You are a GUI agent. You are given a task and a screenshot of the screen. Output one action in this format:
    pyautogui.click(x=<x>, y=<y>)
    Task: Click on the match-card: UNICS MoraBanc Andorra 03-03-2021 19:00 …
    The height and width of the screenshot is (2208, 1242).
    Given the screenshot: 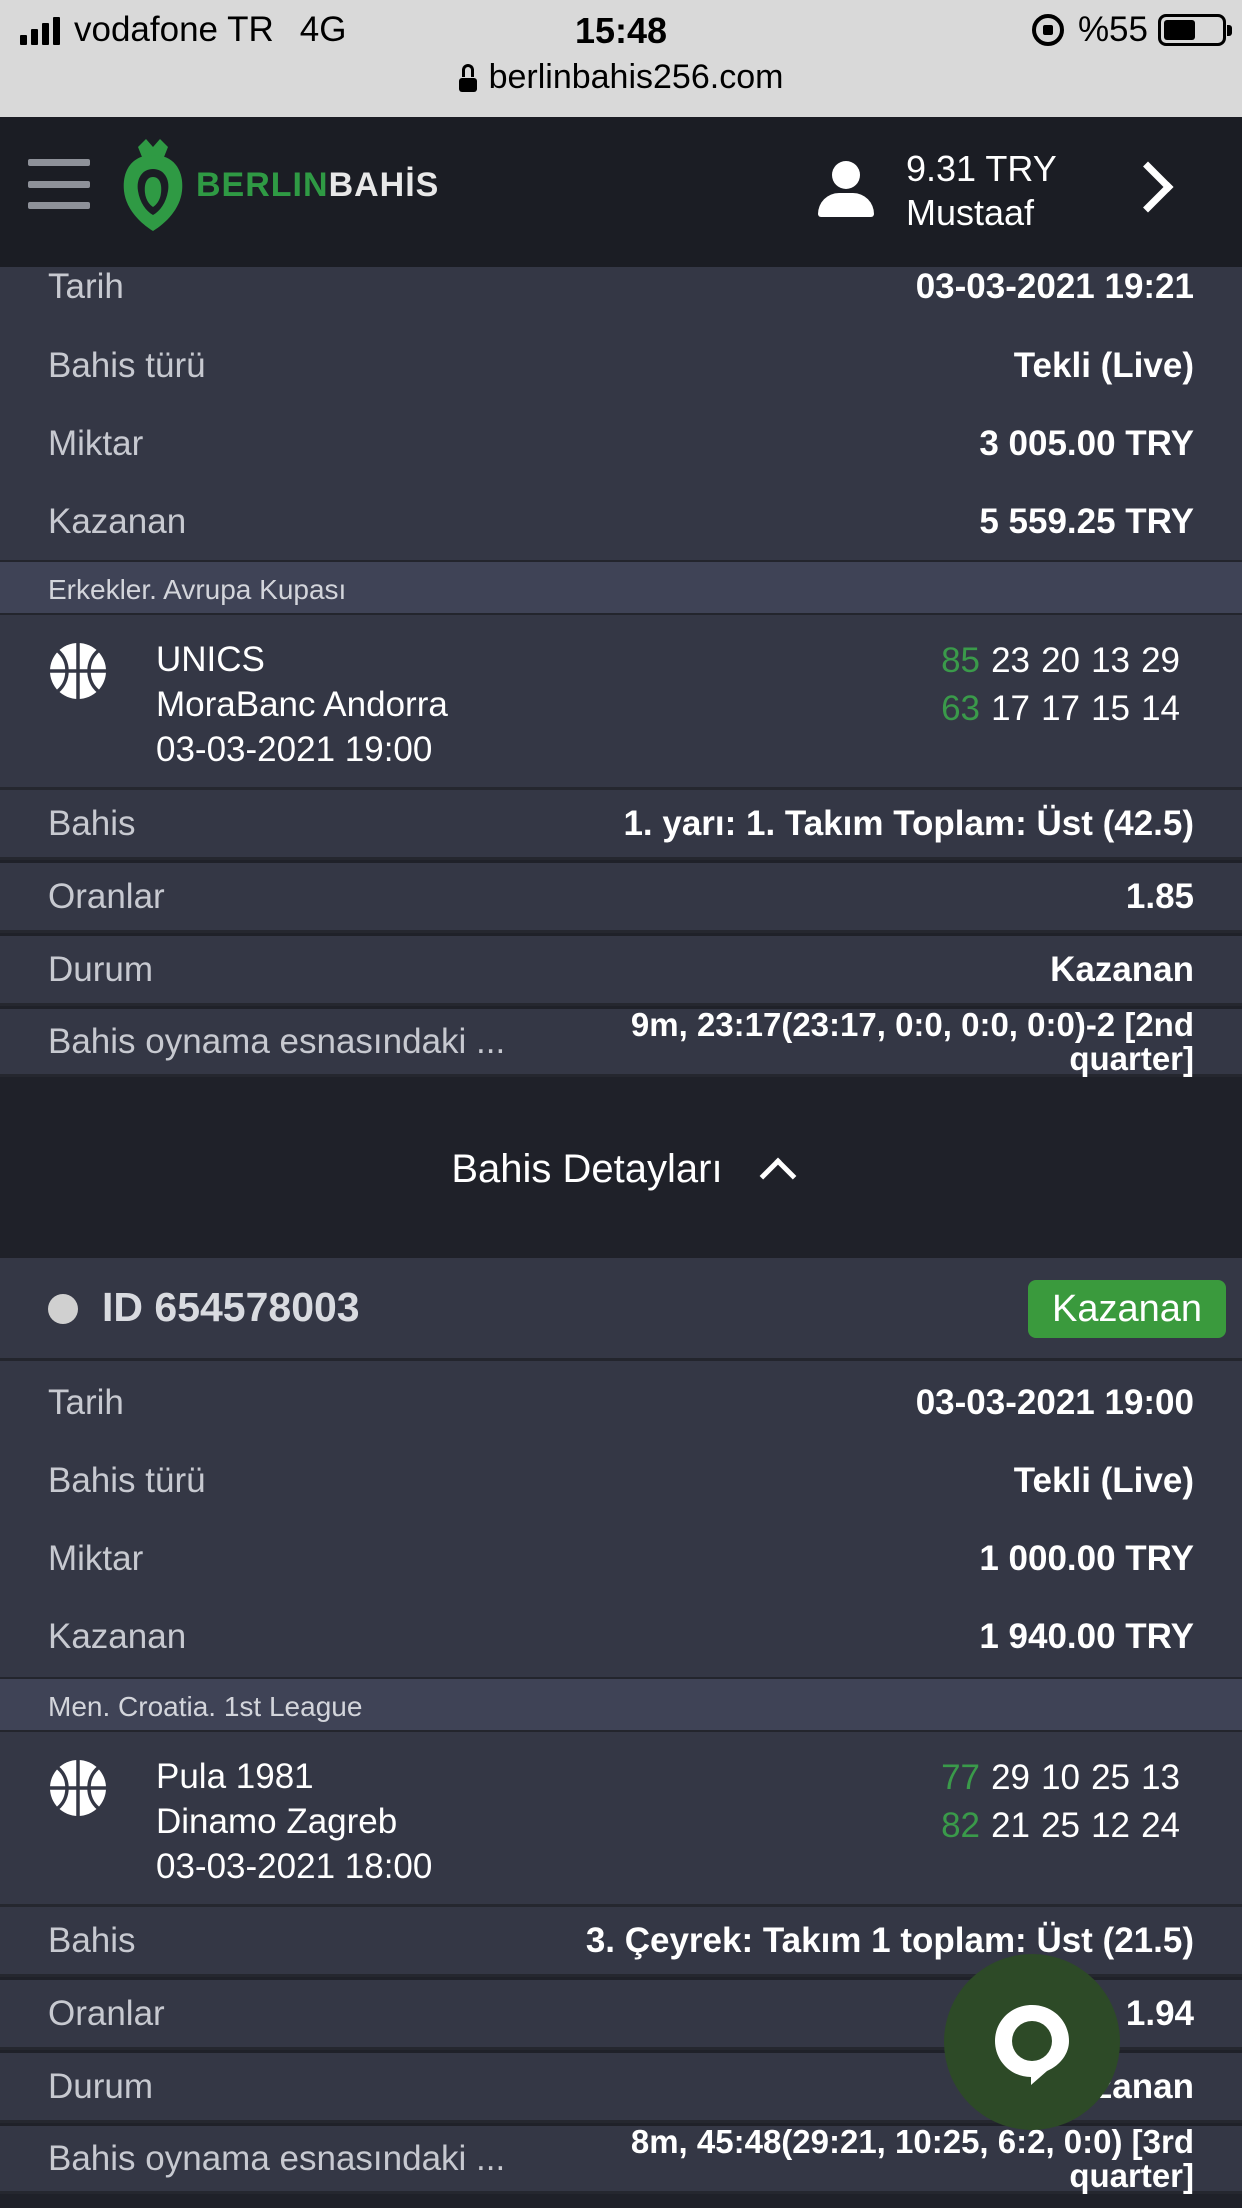 What is the action you would take?
    pyautogui.click(x=621, y=702)
    